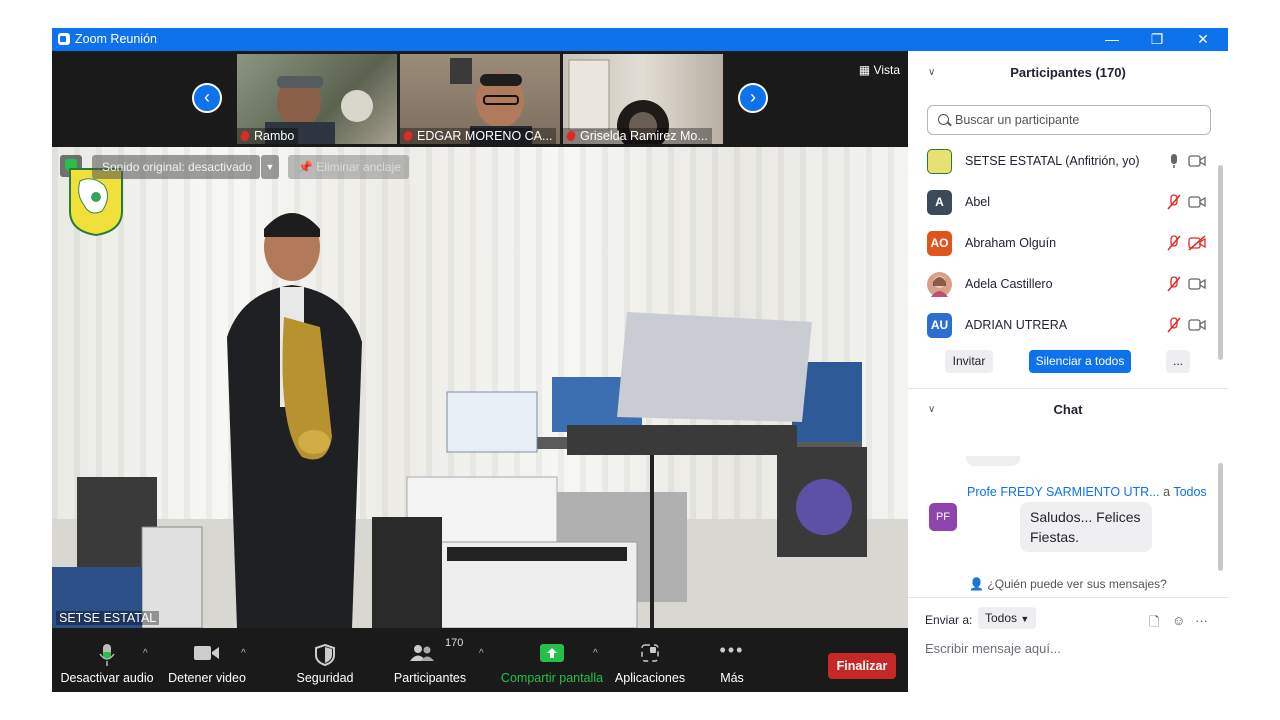  I want to click on pin-icon: 📌, so click(307, 167).